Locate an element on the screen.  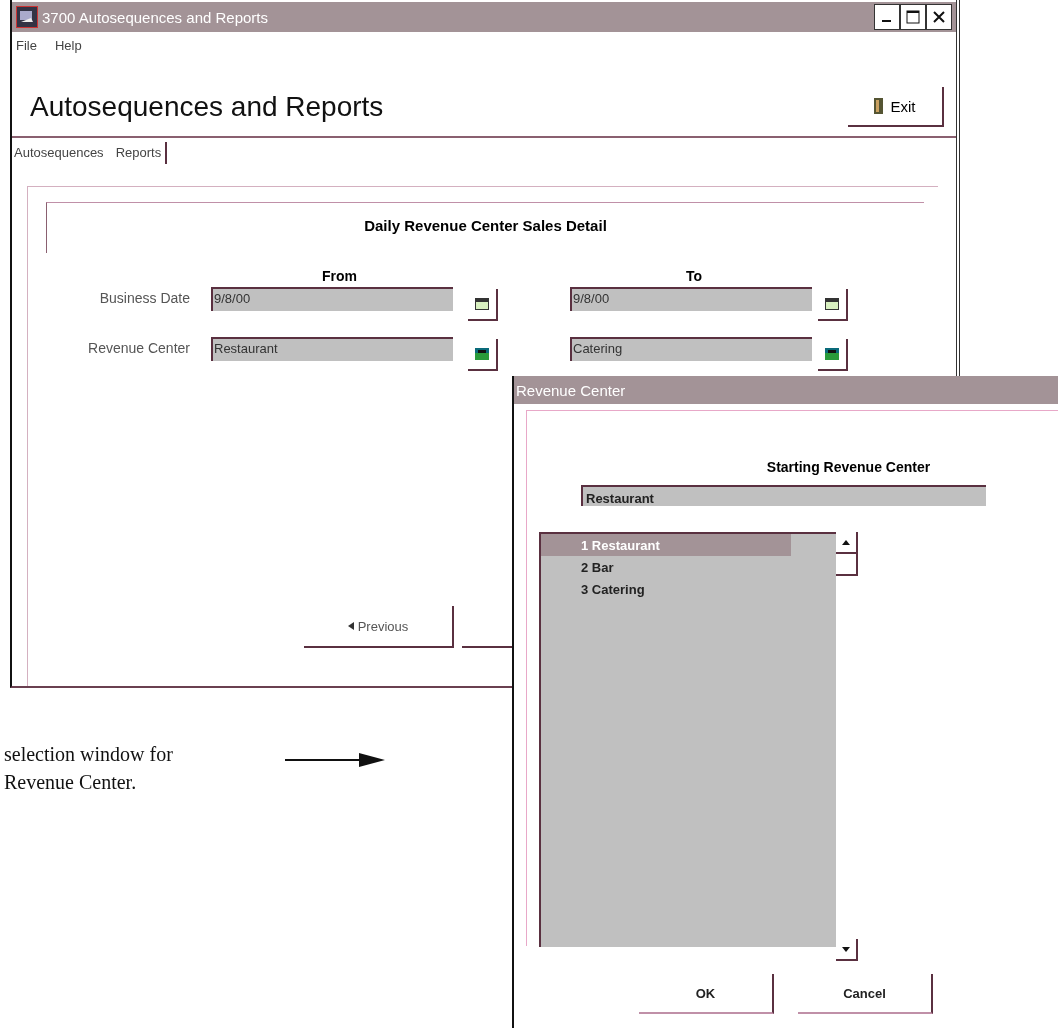
dialog-title: Revenue Center is located at coordinates (786, 390).